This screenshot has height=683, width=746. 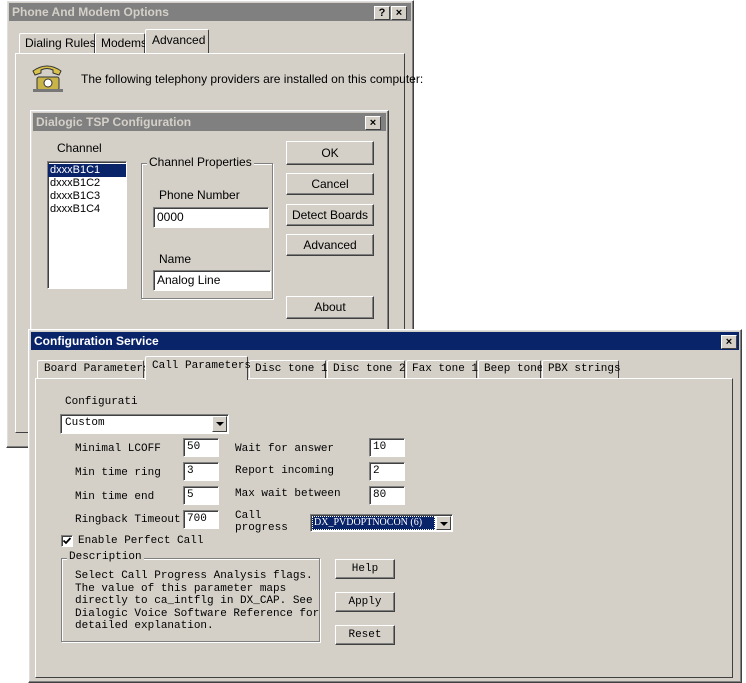 I want to click on ok-button: OK, so click(x=330, y=153).